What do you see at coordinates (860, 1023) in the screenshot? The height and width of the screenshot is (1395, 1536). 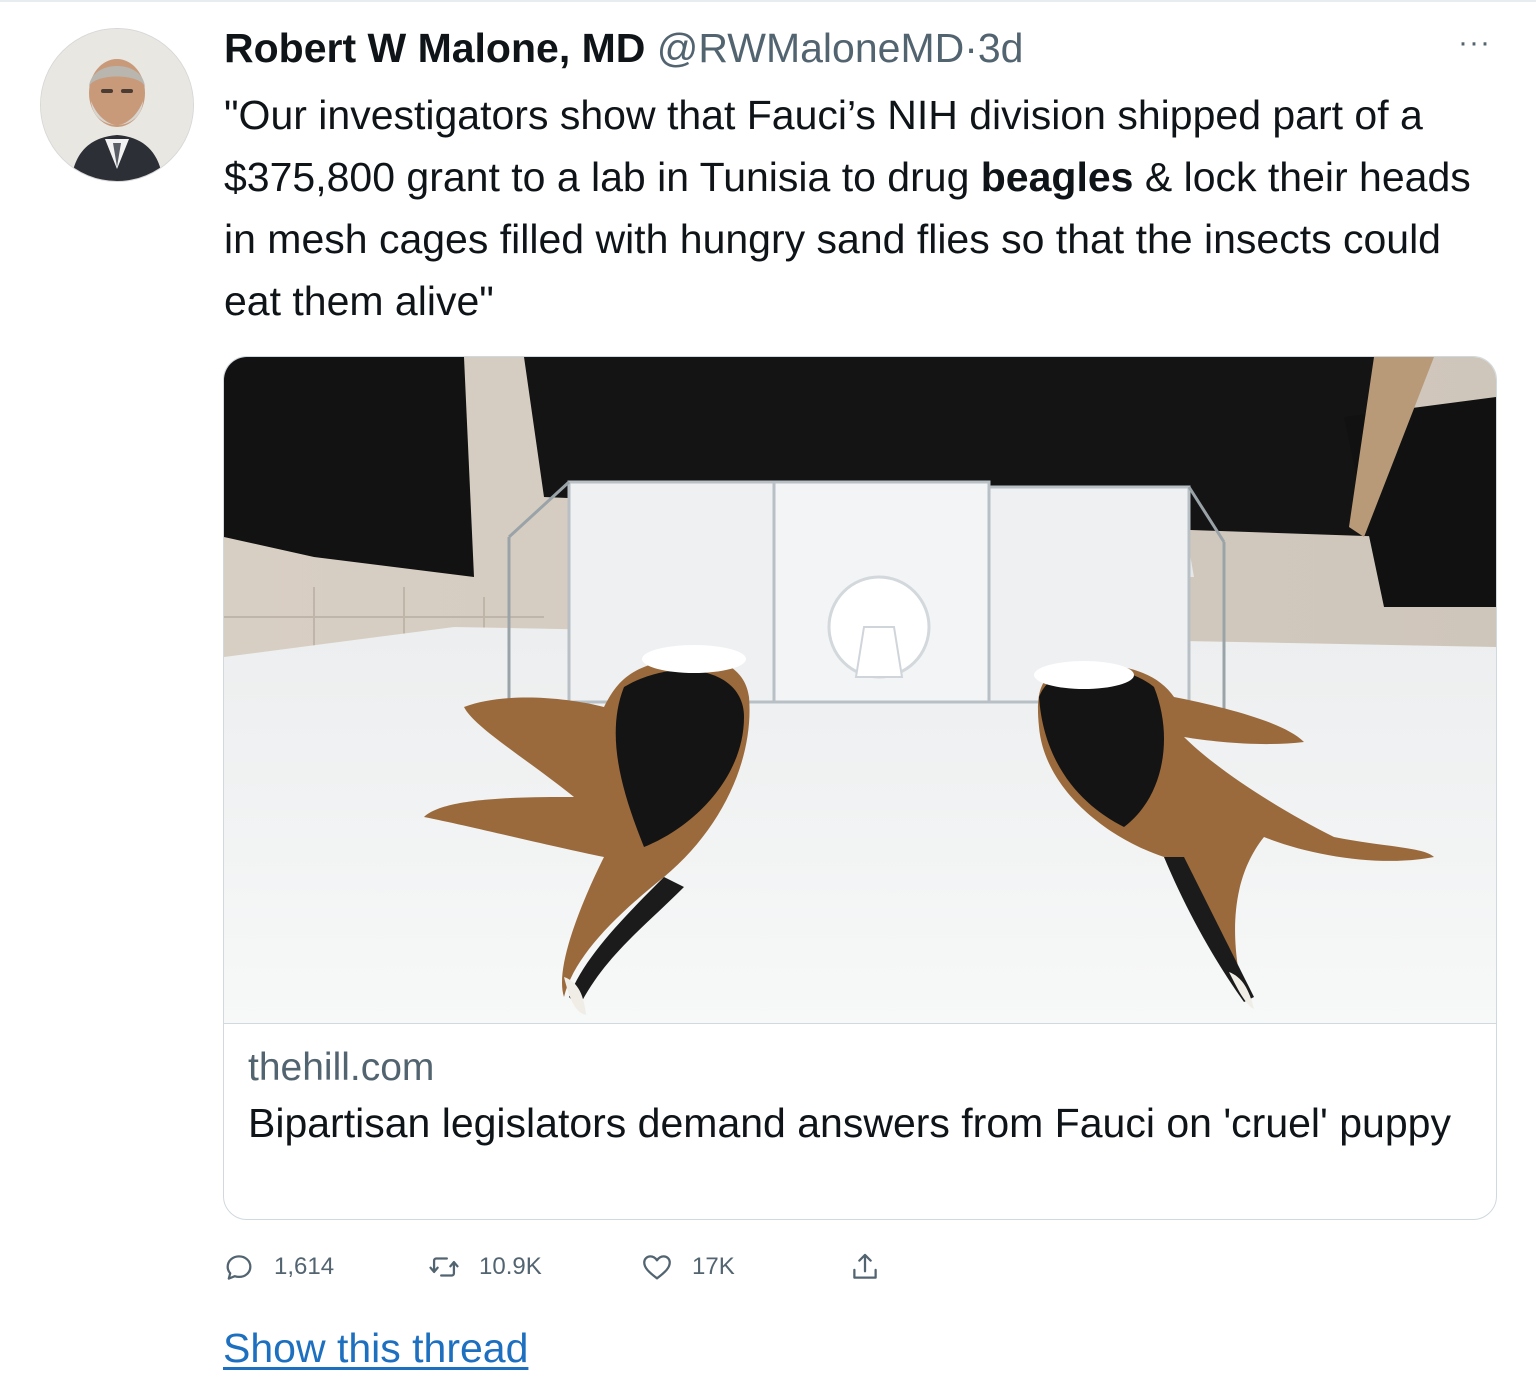 I see `card-divider` at bounding box center [860, 1023].